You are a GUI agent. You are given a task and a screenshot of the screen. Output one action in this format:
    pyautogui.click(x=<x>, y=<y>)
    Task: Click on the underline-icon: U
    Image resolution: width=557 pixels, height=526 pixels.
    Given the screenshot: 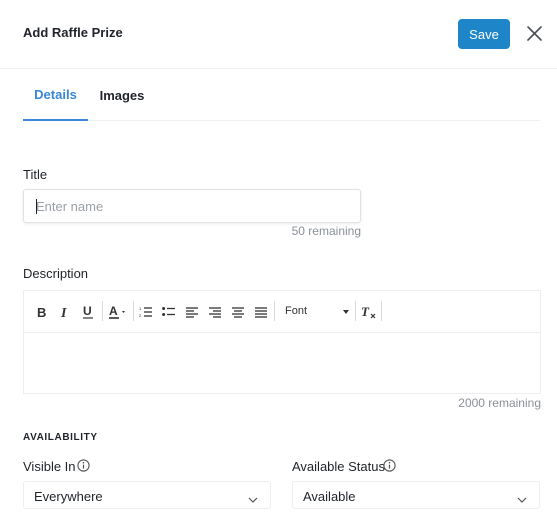 What is the action you would take?
    pyautogui.click(x=88, y=312)
    